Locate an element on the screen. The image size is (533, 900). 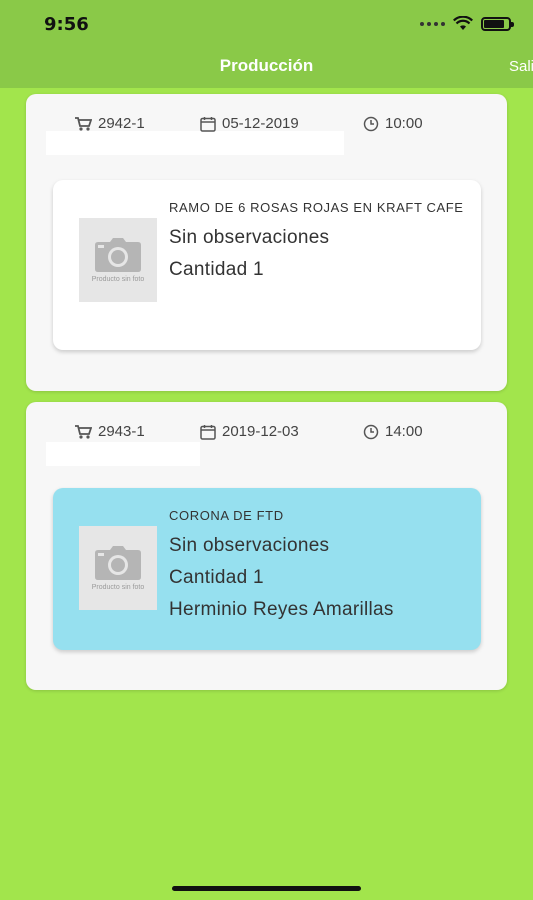
order-time-label: 10:00 is located at coordinates (404, 123).